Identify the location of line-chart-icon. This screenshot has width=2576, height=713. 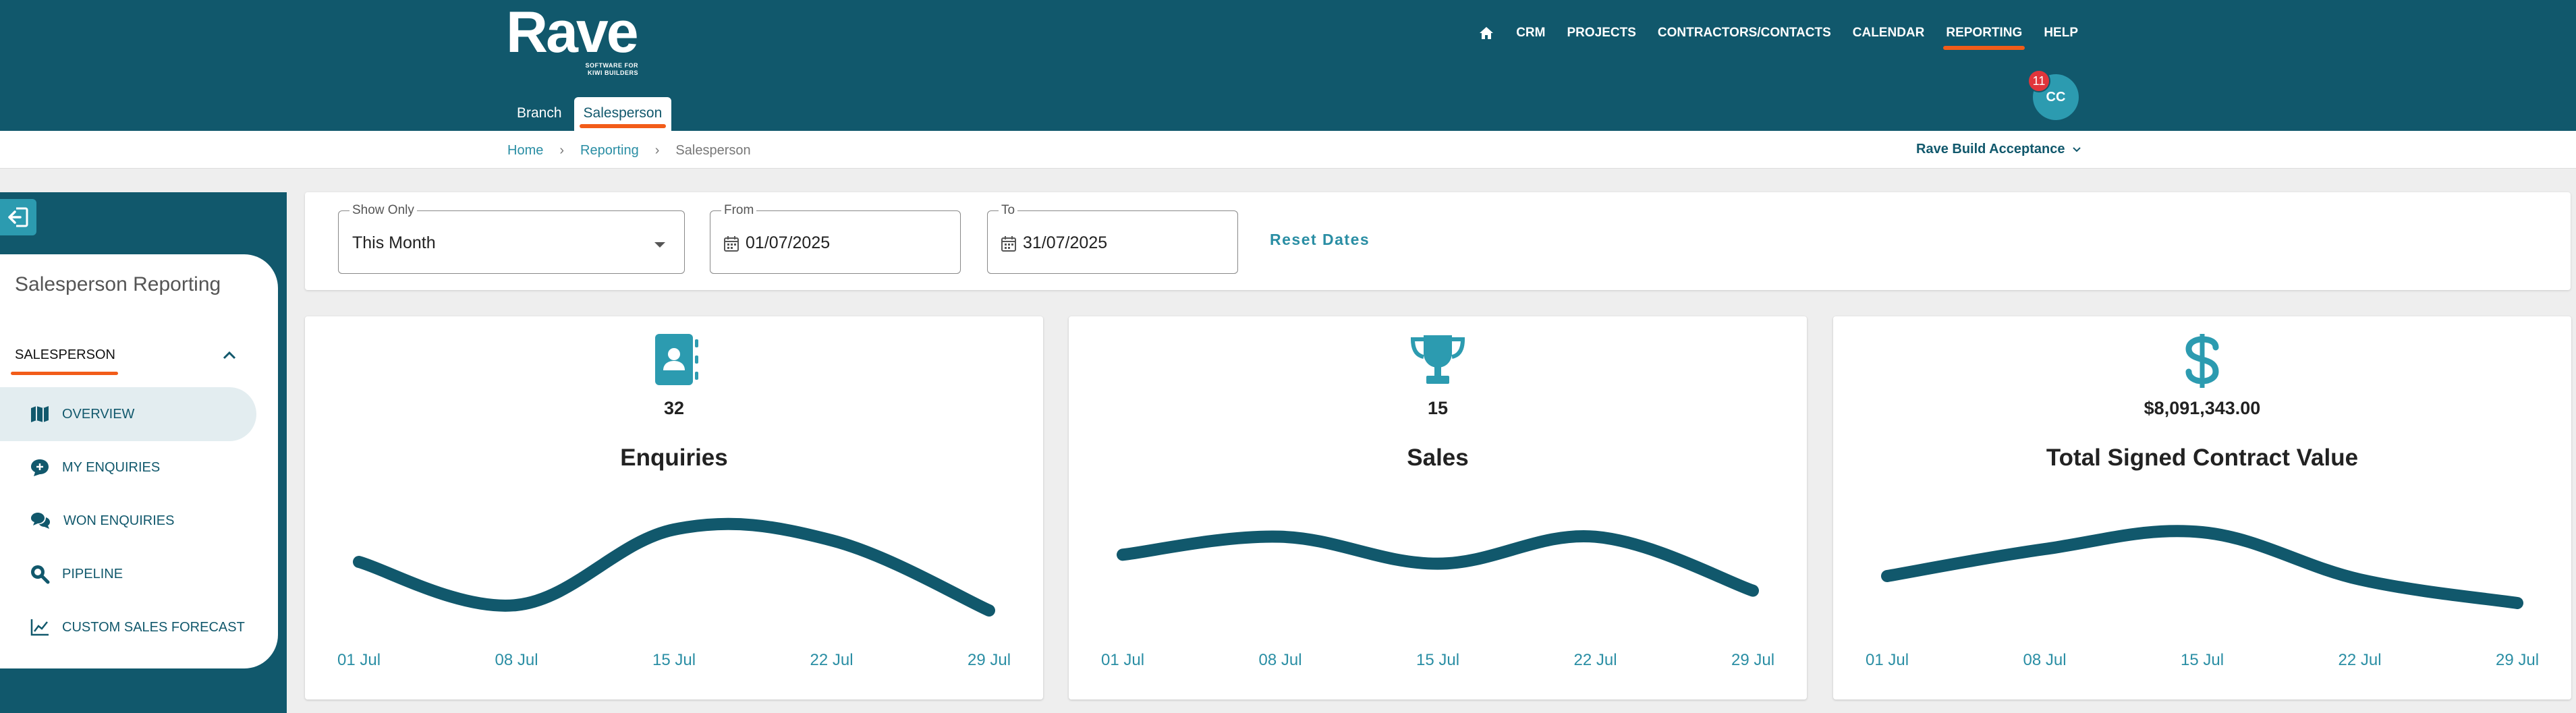
(39, 628).